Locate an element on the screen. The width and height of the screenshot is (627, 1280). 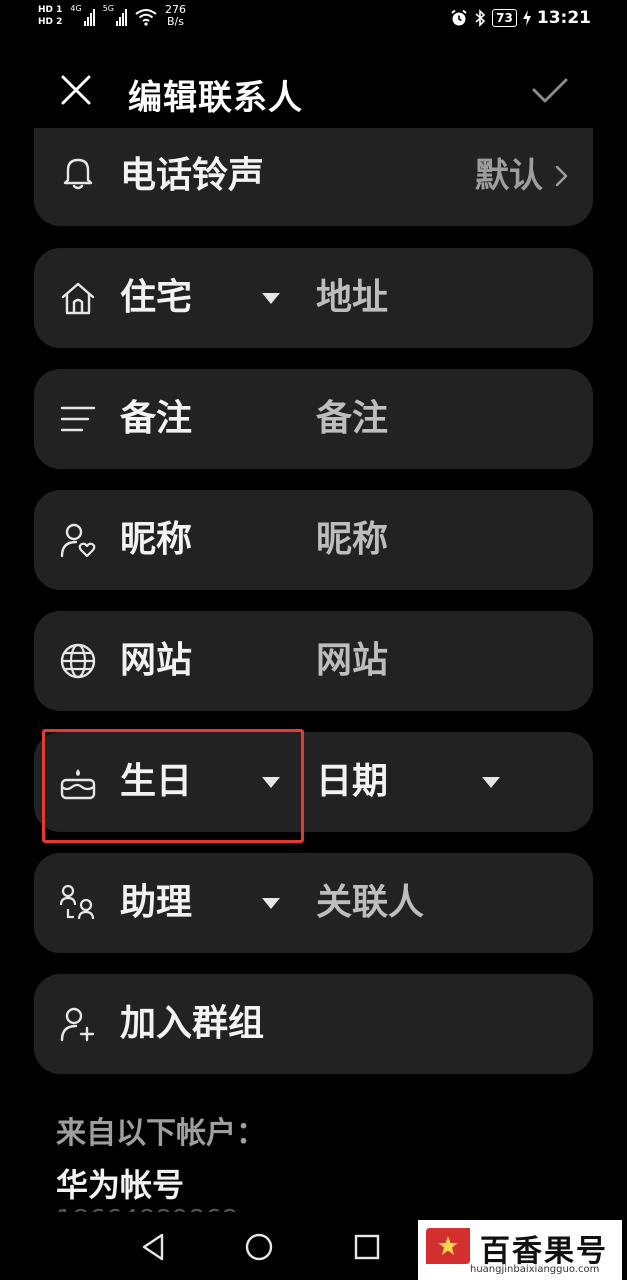
assistant-row: 助理 关联人 is located at coordinates (313, 903).